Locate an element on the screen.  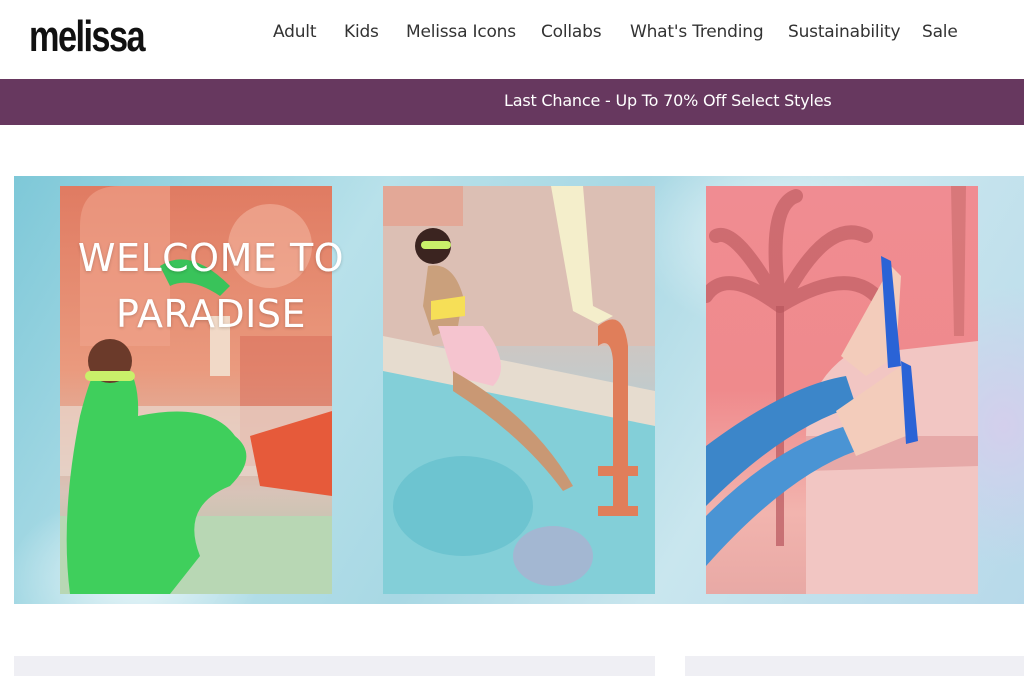
hero-title: WELCOME TO PARADISE is located at coordinates (211, 286).